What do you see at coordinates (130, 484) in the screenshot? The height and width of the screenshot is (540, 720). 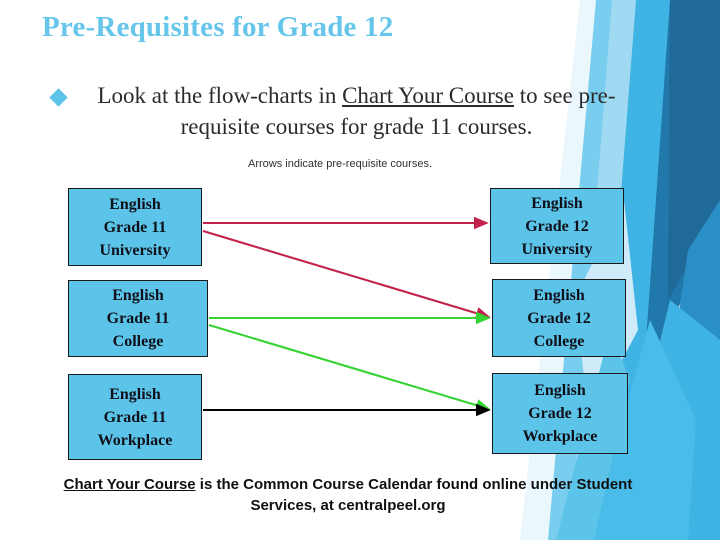 I see `bottom-note-link: Chart Your Course` at bounding box center [130, 484].